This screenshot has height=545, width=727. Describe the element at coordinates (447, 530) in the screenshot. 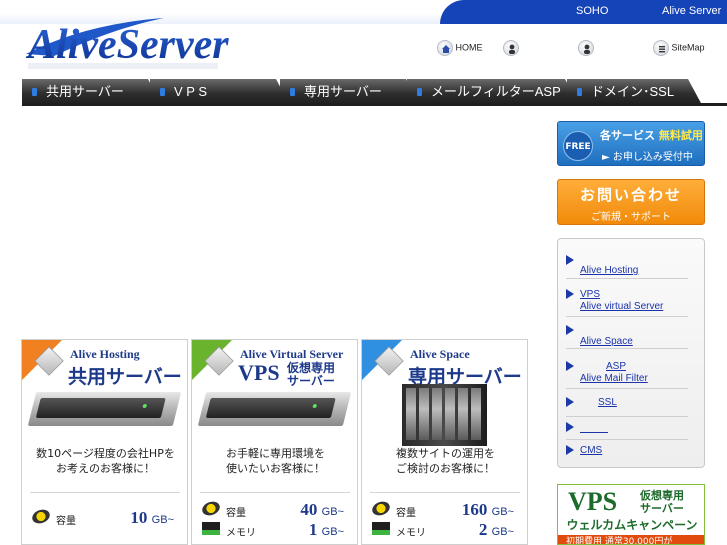

I see `card-memory-row: メモリ 2 GB~` at that location.